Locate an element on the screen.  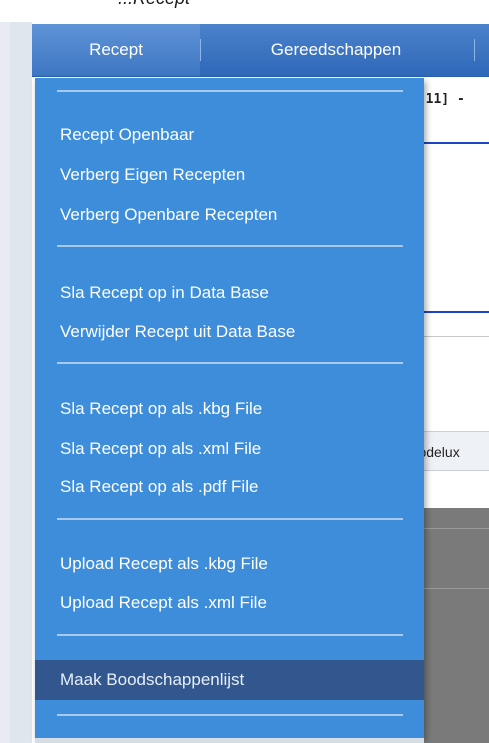
nav-tab-gereedschappen: Gereedschappen is located at coordinates (336, 50).